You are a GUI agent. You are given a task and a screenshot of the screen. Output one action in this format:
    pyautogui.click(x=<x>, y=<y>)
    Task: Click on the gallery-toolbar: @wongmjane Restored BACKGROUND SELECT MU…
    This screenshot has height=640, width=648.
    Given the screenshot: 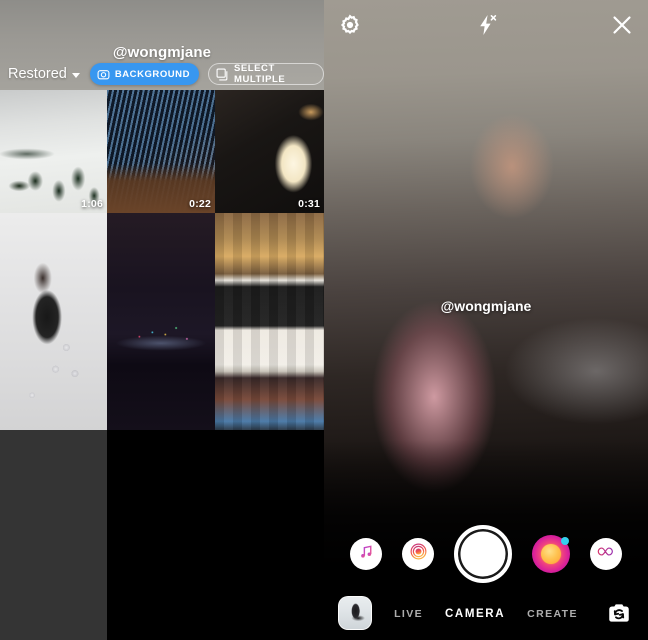 What is the action you would take?
    pyautogui.click(x=162, y=45)
    